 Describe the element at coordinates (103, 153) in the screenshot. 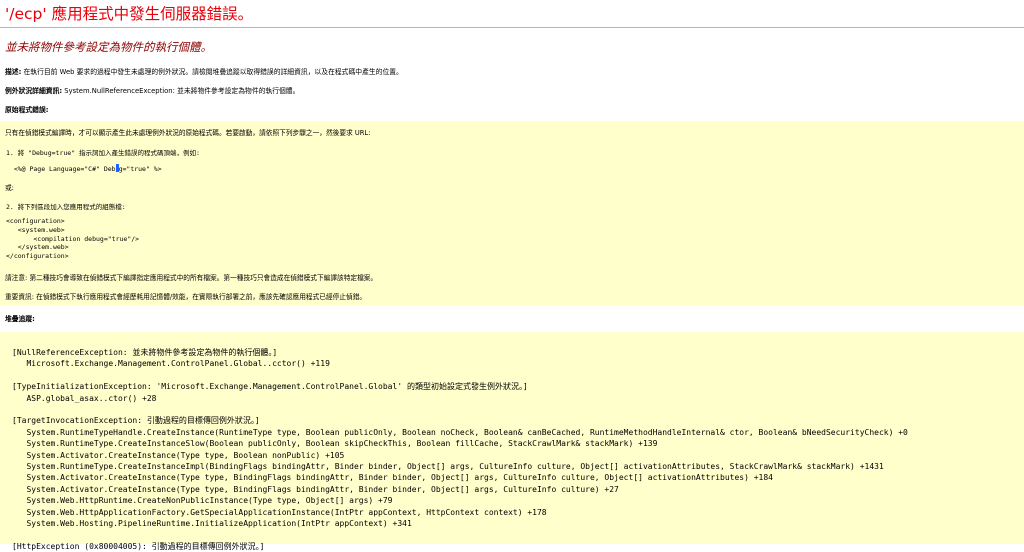

I see `source-step-1: 1. 將 "Debug=true" 指示詞加入產生錯誤的程式碼頂端，例如:` at that location.